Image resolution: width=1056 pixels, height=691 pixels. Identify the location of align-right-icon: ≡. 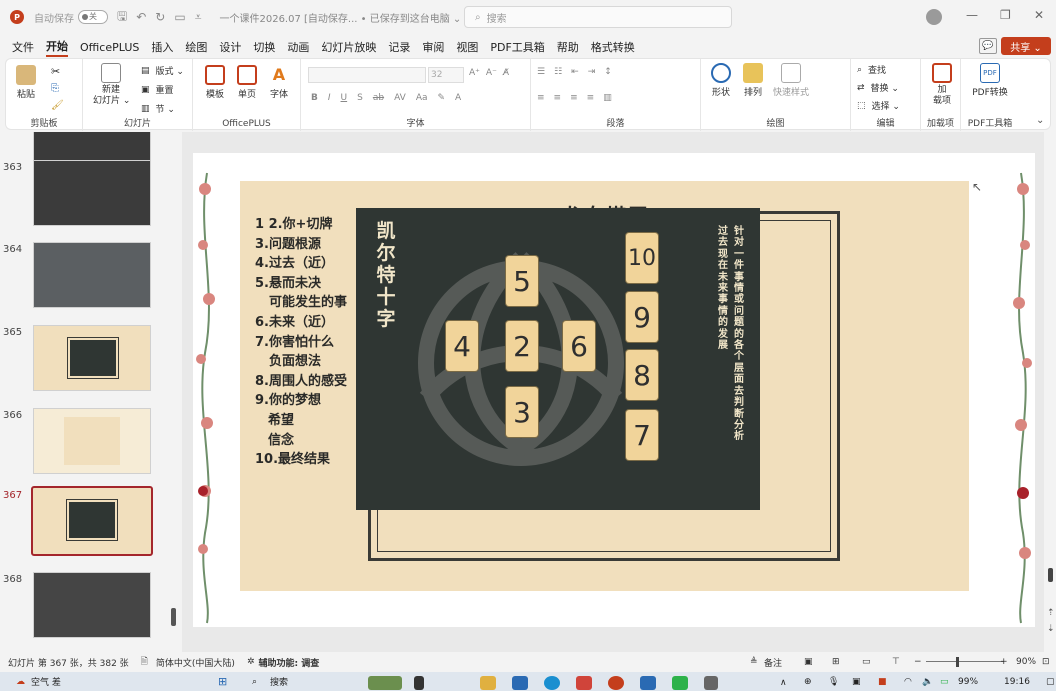
(574, 98).